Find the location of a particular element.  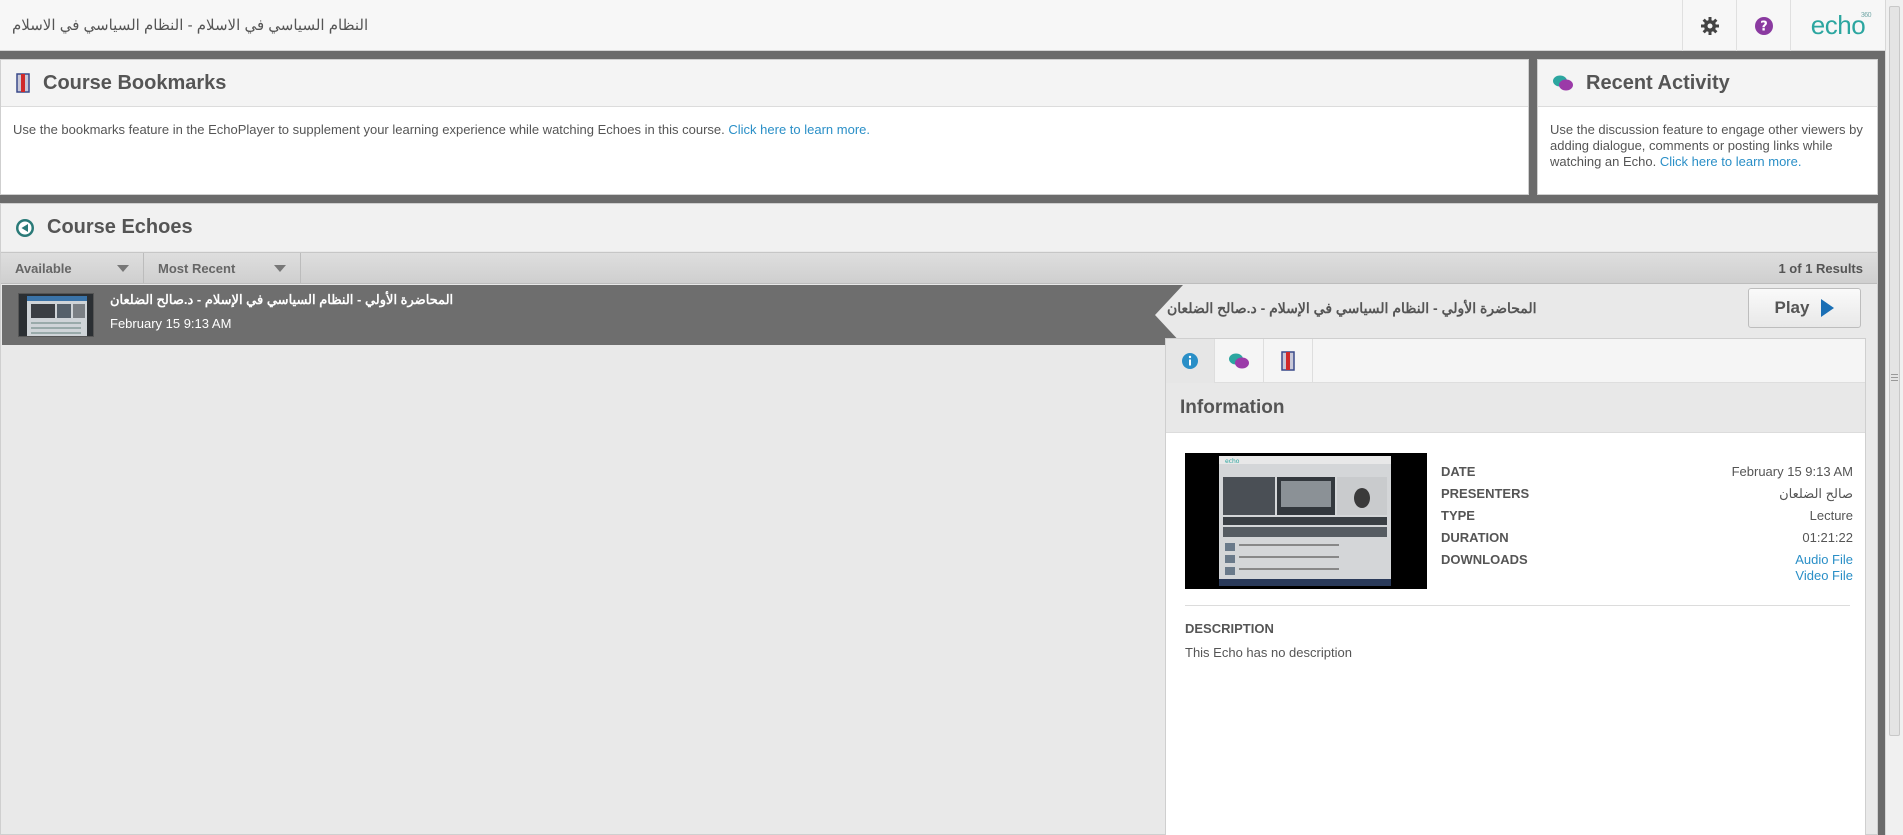

panel-title: Recent Activity is located at coordinates (1658, 82).